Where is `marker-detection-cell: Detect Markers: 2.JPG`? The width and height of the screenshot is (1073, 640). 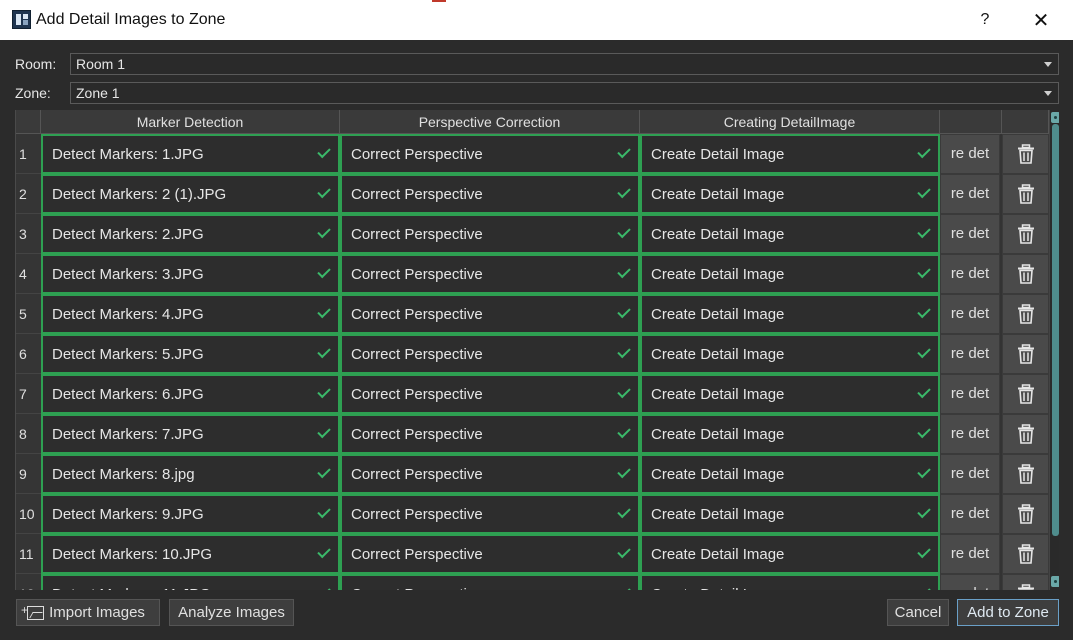
marker-detection-cell: Detect Markers: 2.JPG is located at coordinates (190, 234).